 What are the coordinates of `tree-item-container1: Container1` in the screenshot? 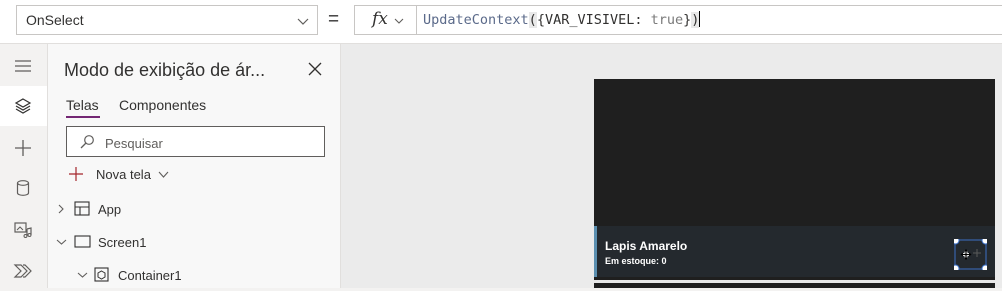 It's located at (194, 275).